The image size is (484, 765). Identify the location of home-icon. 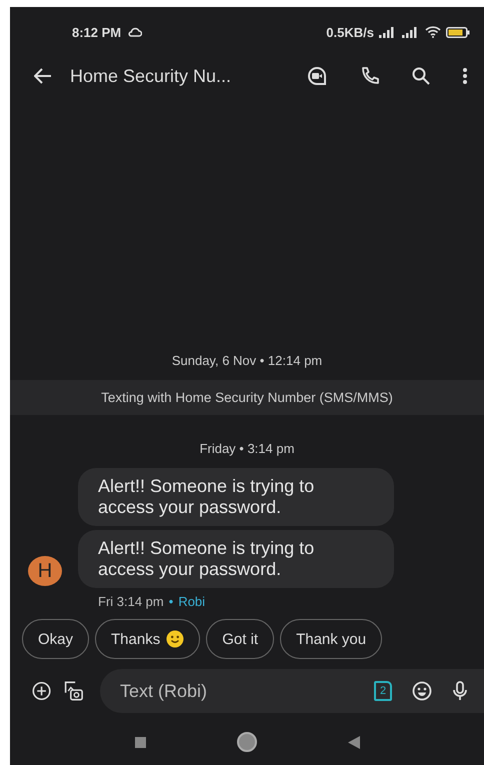
(247, 742).